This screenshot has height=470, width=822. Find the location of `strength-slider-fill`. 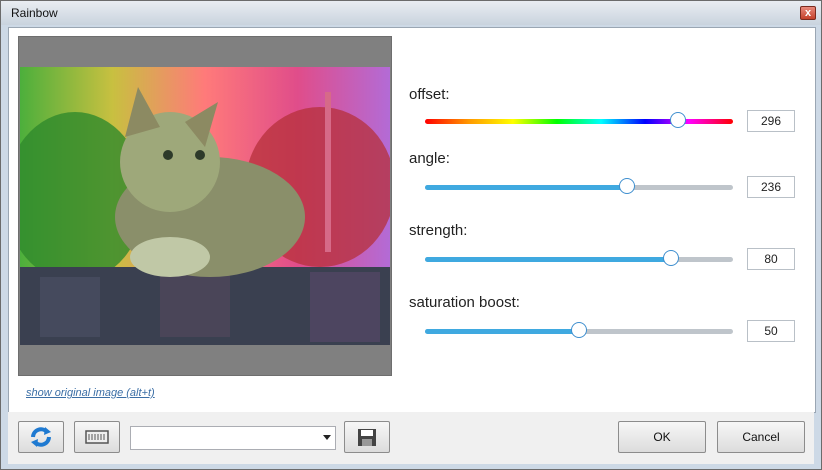

strength-slider-fill is located at coordinates (548, 259).